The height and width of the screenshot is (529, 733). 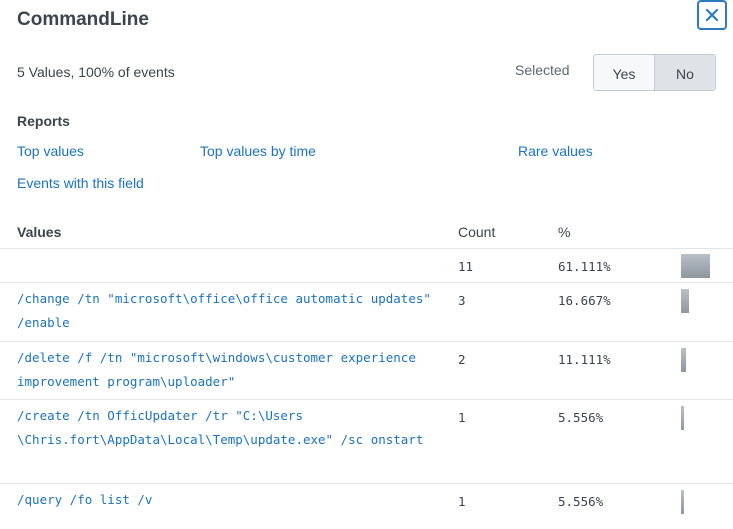 What do you see at coordinates (584, 359) in the screenshot?
I see `row-percent: 11.111%` at bounding box center [584, 359].